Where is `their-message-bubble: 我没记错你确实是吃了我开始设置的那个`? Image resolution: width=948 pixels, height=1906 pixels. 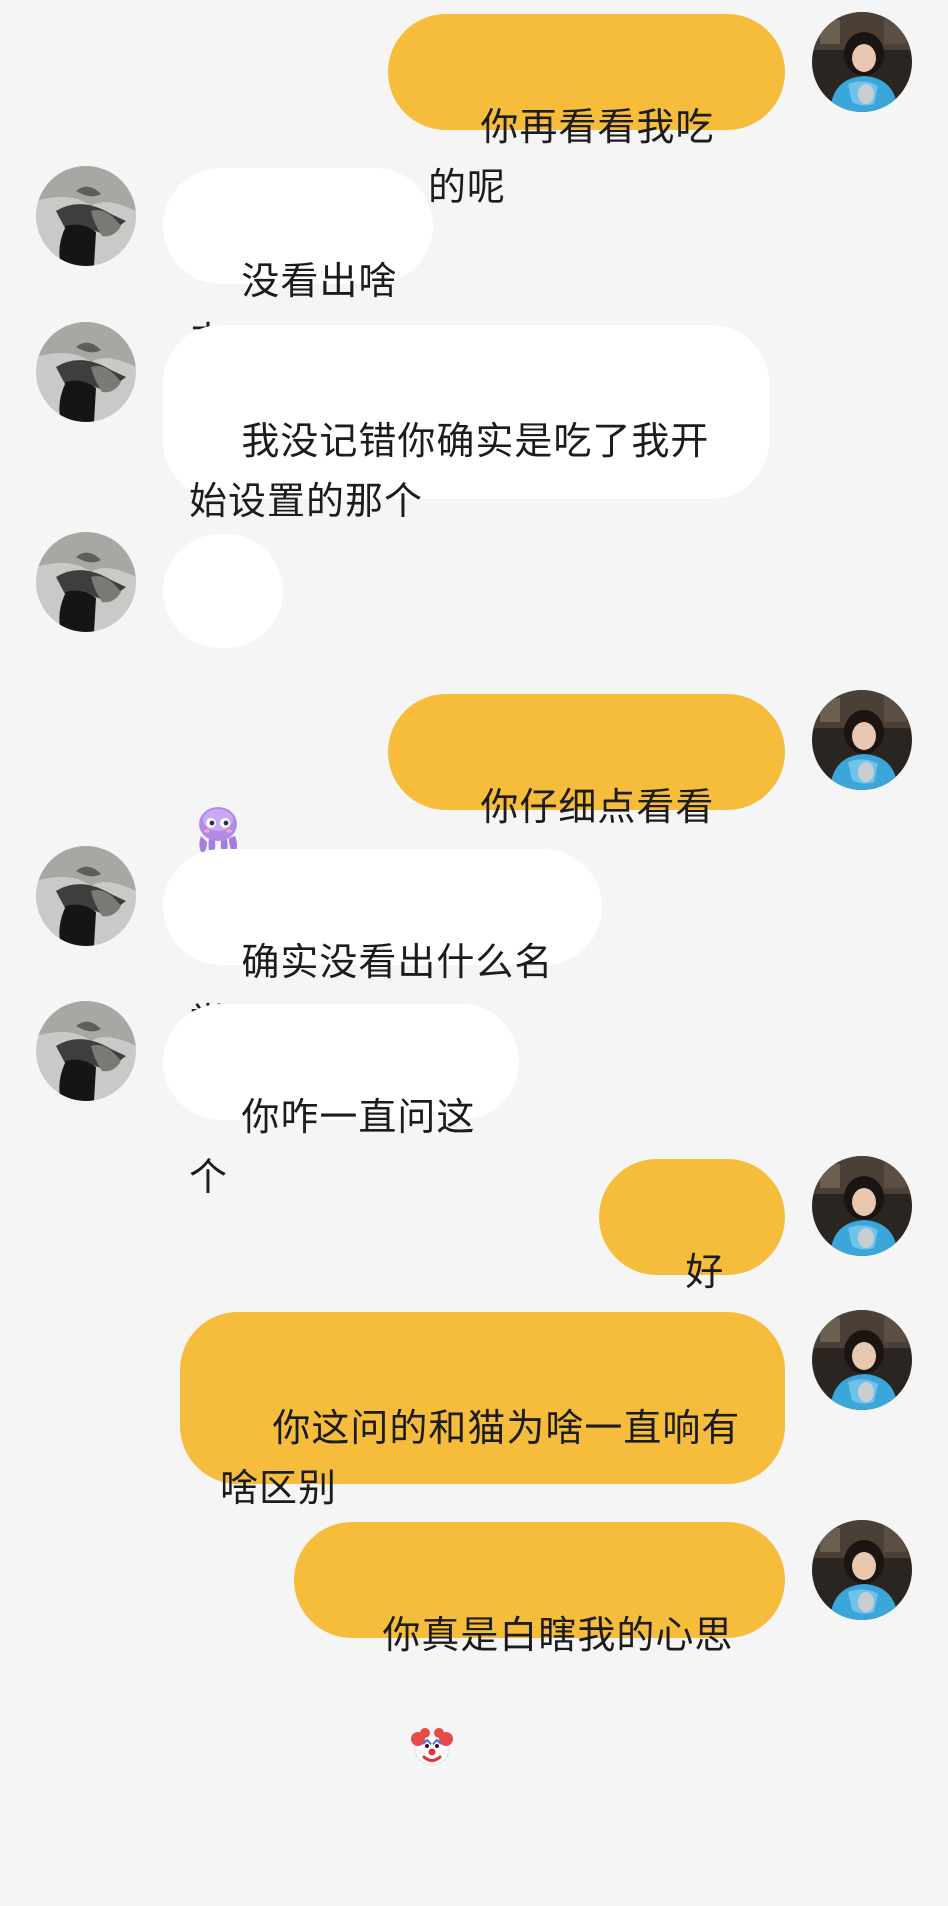
their-message-bubble: 我没记错你确实是吃了我开始设置的那个 is located at coordinates (466, 424).